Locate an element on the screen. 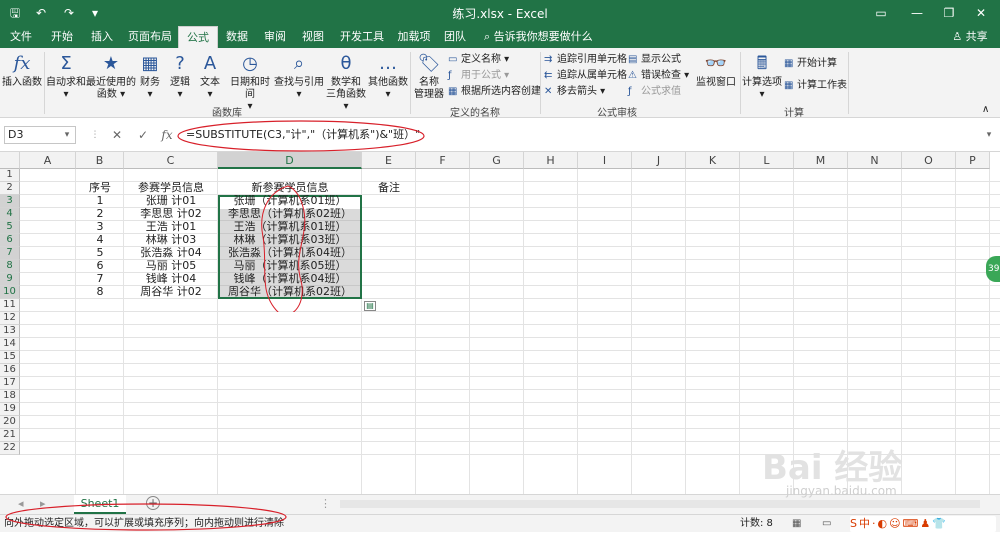 The height and width of the screenshot is (533, 1000). text-button: A 文本 ▾ is located at coordinates (210, 76).